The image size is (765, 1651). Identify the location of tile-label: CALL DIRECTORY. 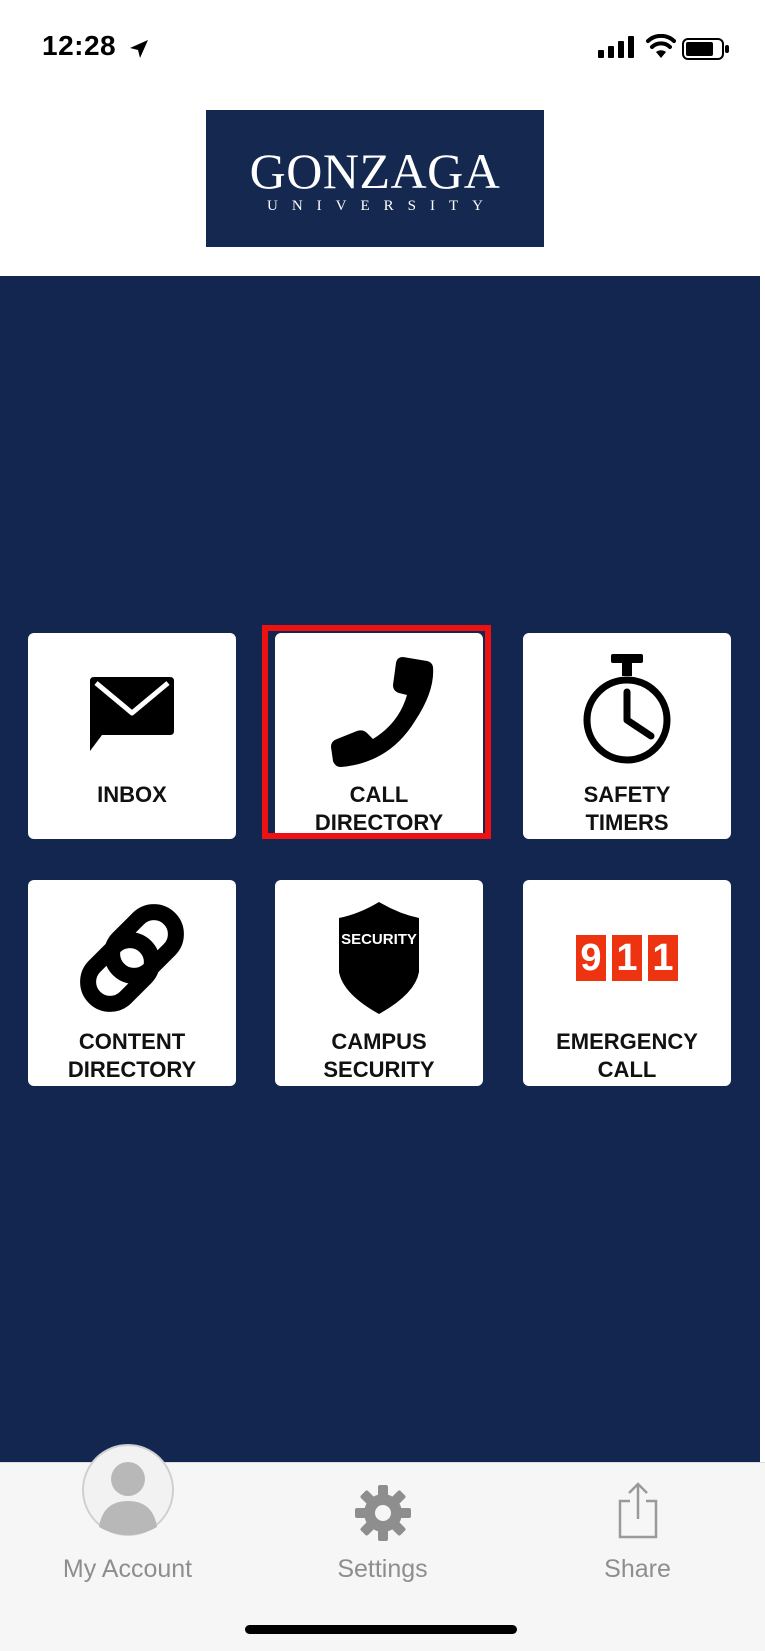
(379, 808).